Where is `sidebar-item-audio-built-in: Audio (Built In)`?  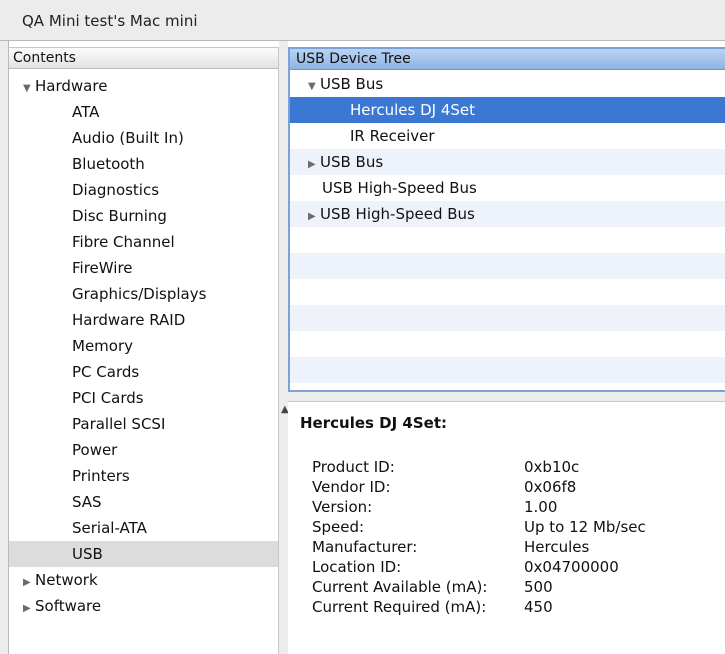
sidebar-item-audio-built-in: Audio (Built In) is located at coordinates (143, 138).